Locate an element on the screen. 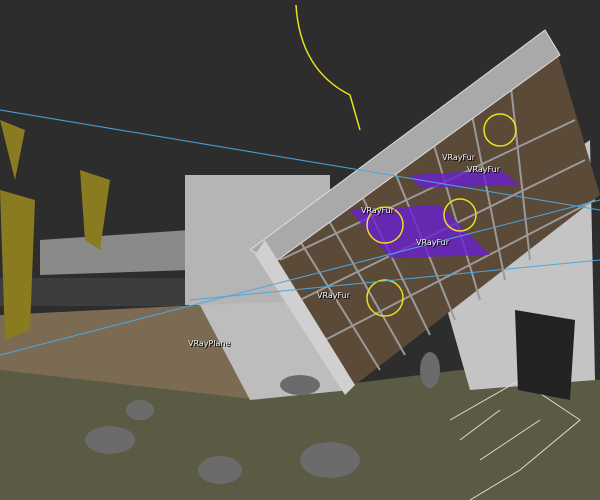 Image resolution: width=600 pixels, height=500 pixels. trees is located at coordinates (55, 230).